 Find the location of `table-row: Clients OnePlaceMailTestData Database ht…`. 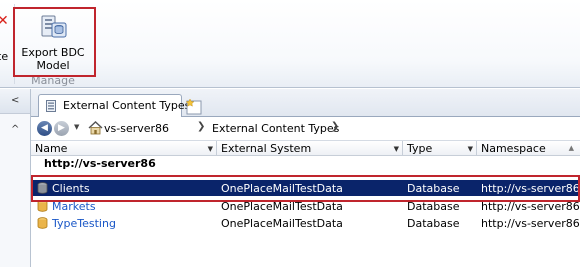

table-row: Clients OnePlaceMailTestData Database ht… is located at coordinates (305, 188).